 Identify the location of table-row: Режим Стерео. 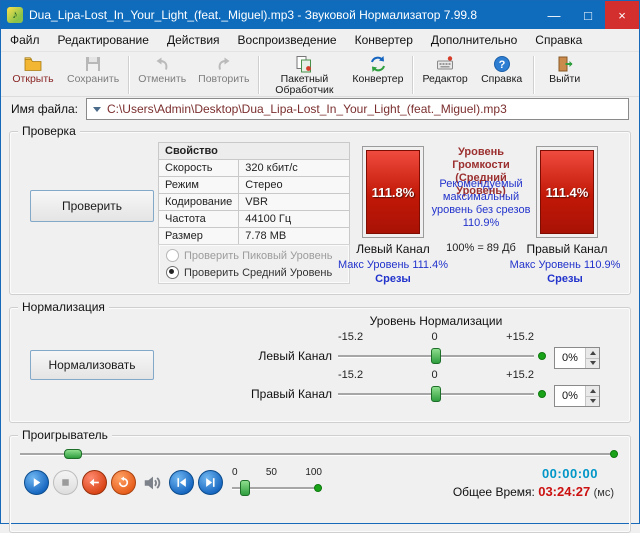
(253, 185).